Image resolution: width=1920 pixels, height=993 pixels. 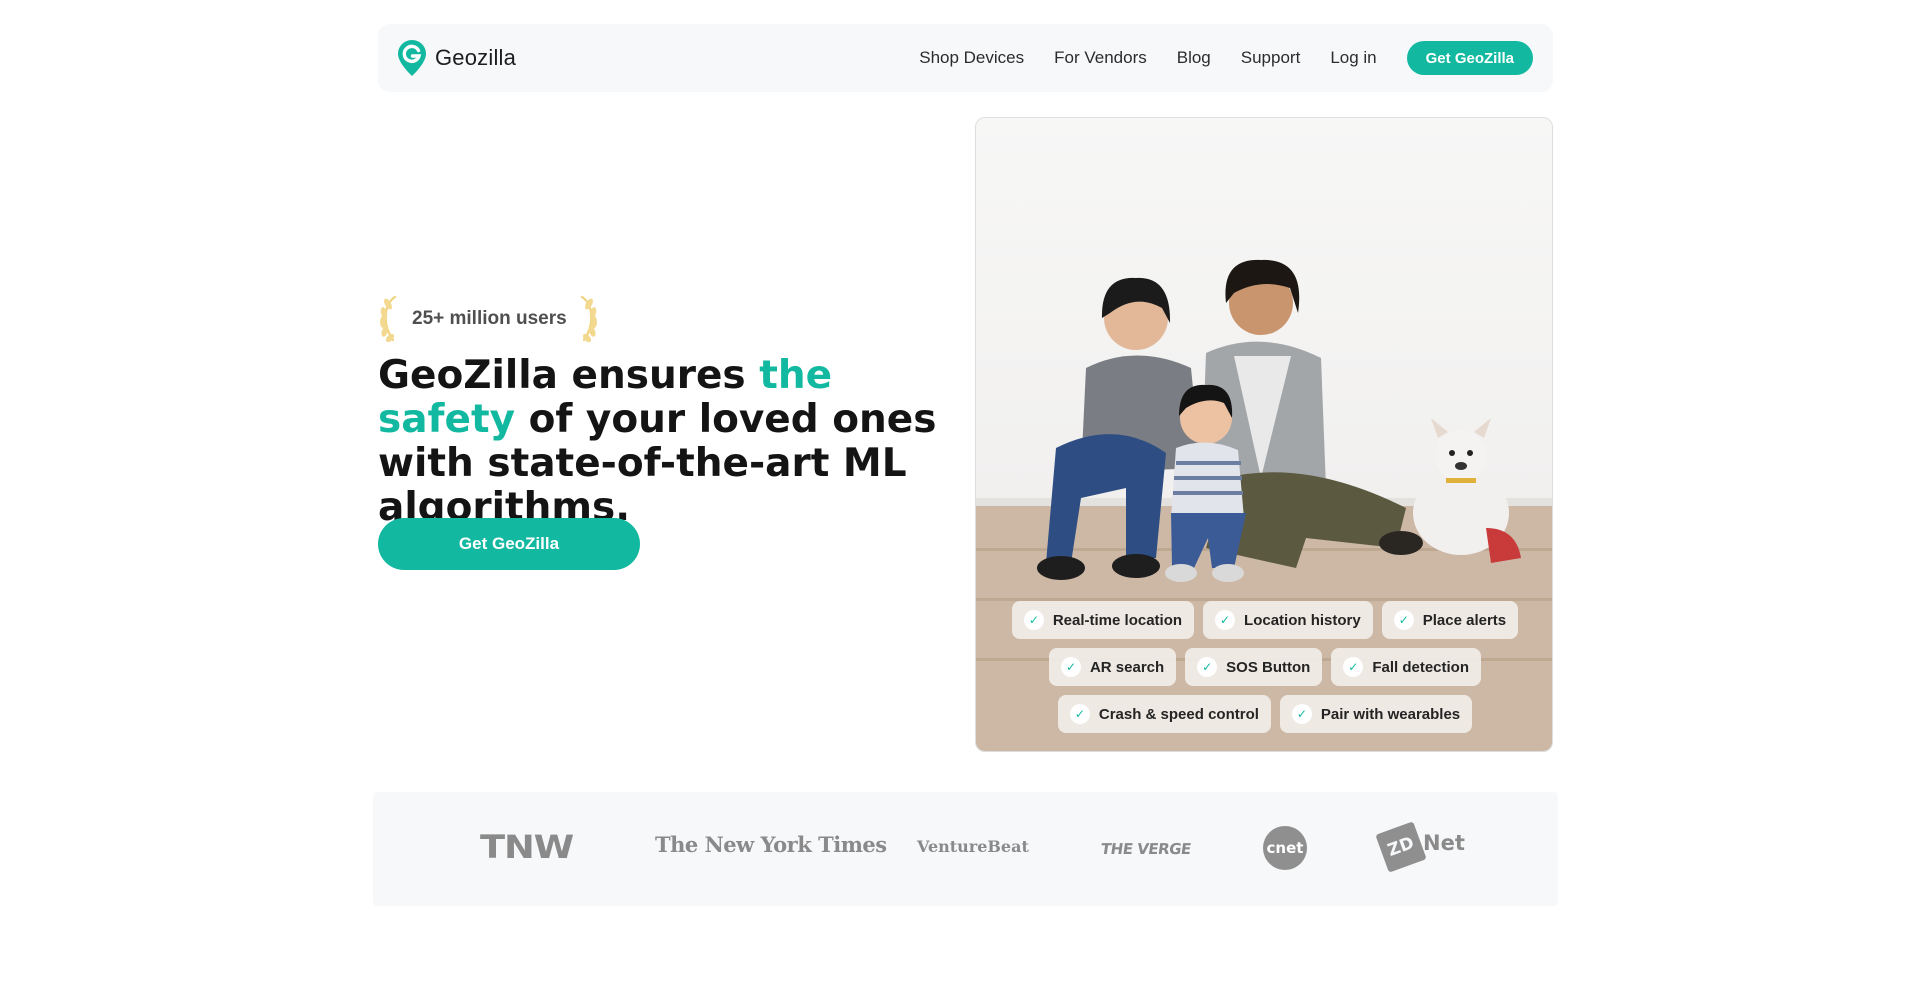 I want to click on feature-label: SOS Button, so click(x=1268, y=667).